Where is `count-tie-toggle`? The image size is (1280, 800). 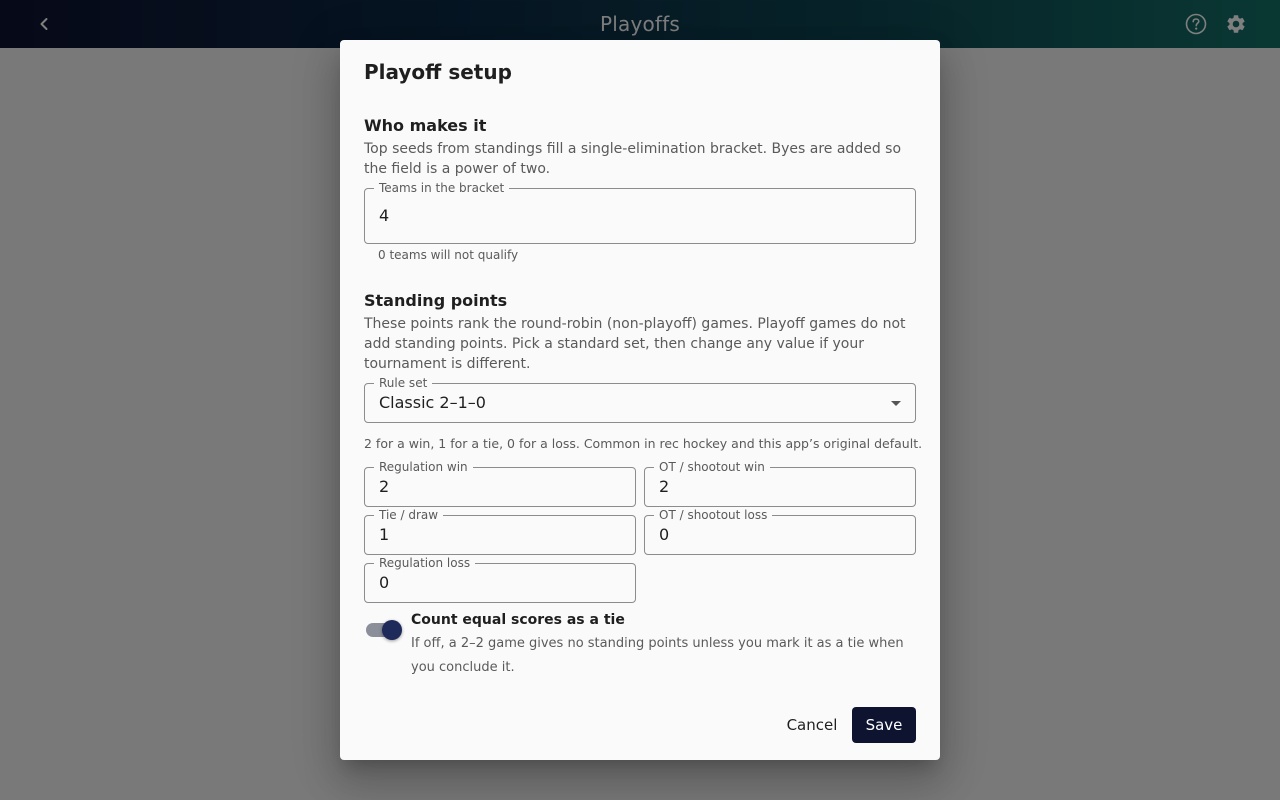
count-tie-toggle is located at coordinates (384, 630).